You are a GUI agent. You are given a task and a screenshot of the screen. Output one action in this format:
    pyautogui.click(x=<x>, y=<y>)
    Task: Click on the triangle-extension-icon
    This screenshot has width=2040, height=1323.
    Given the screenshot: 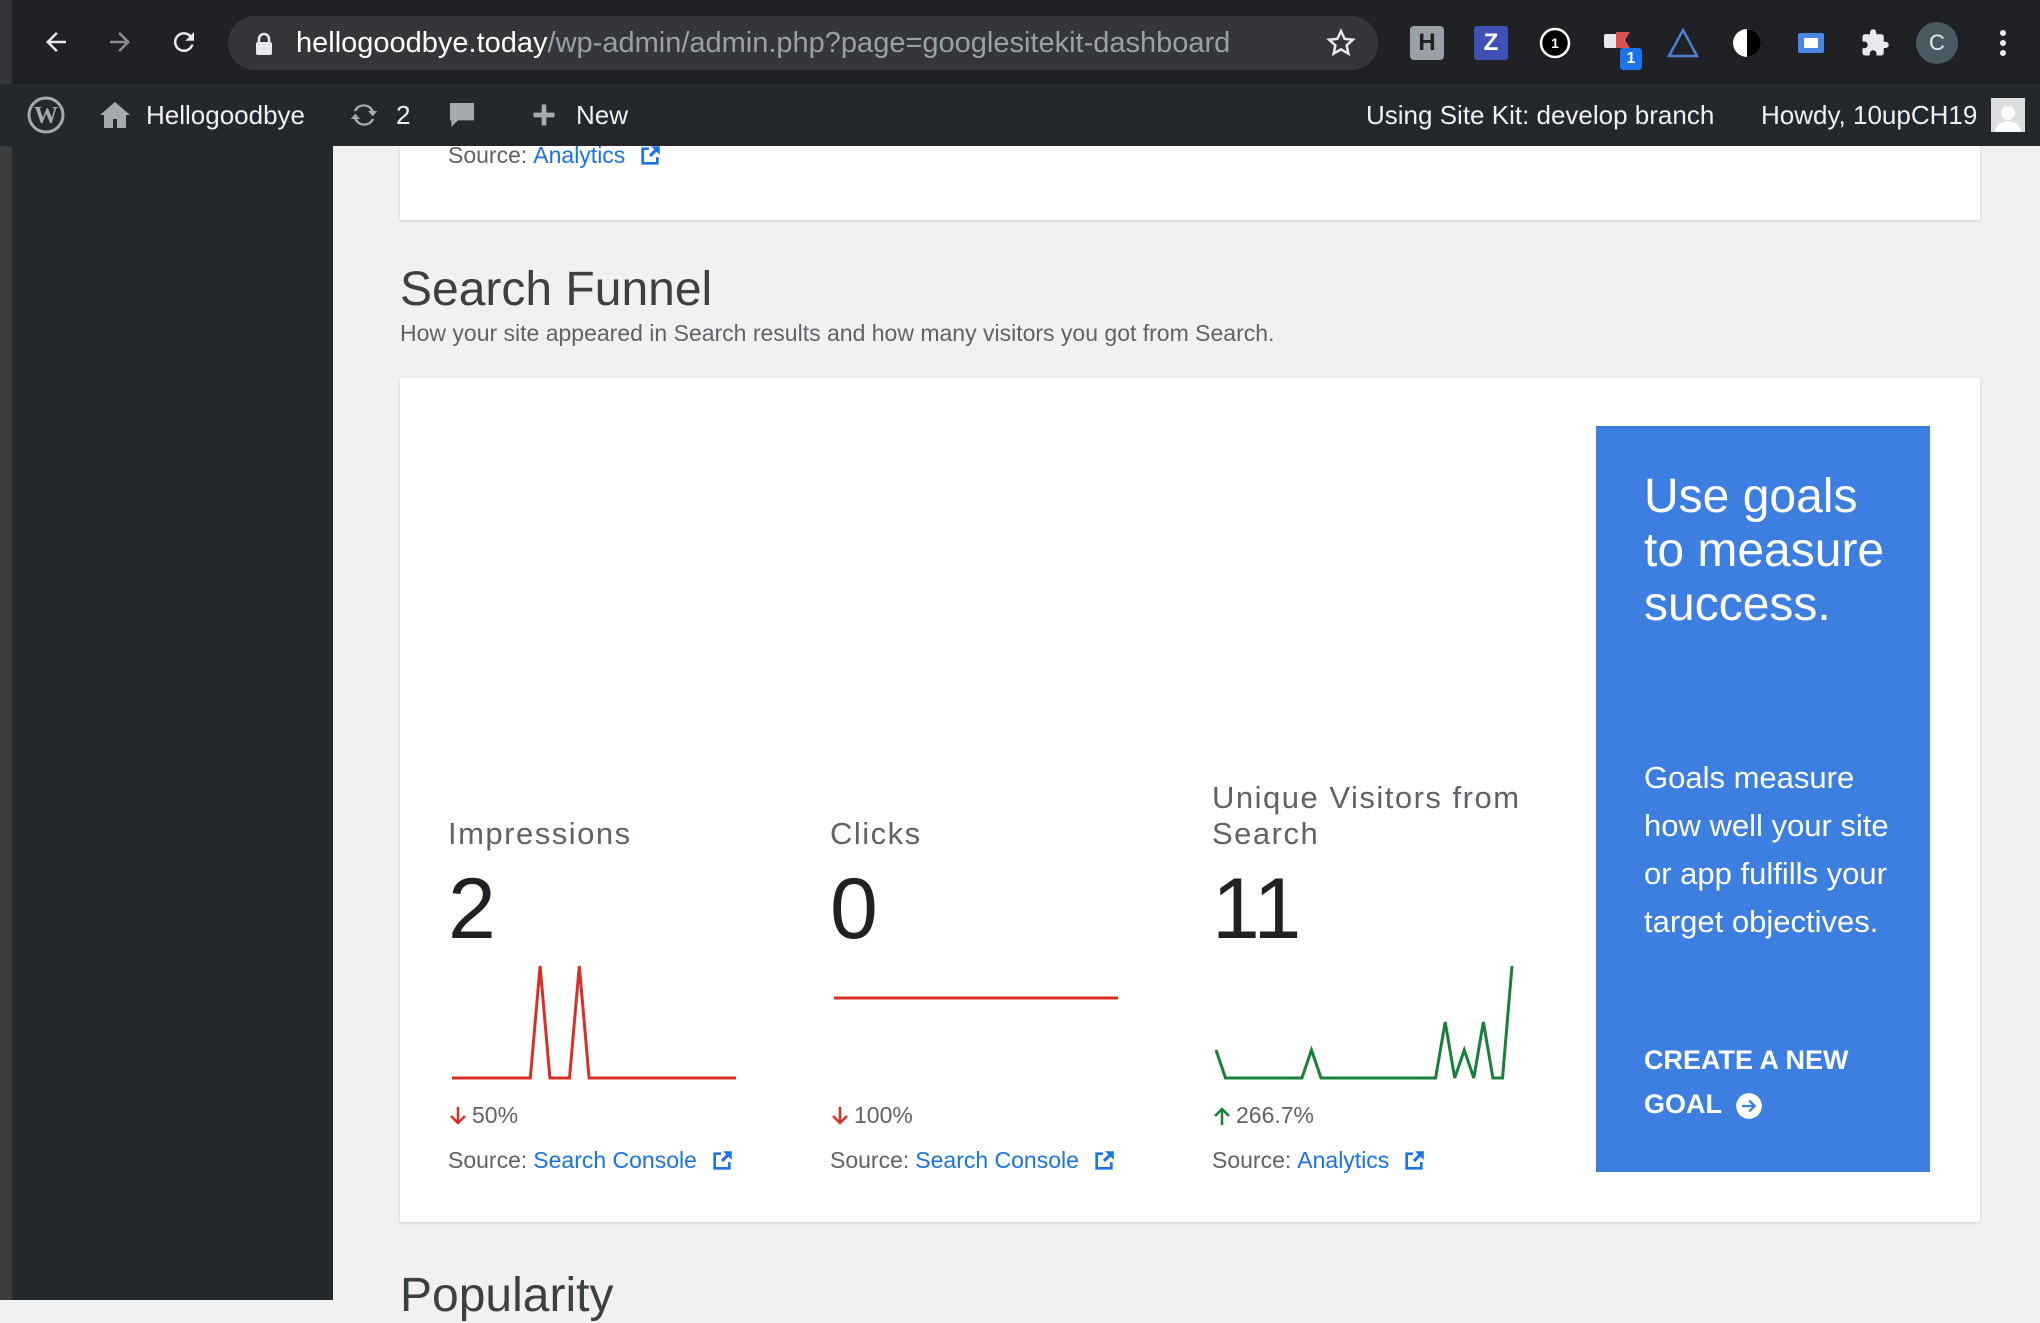 What is the action you would take?
    pyautogui.click(x=1683, y=43)
    